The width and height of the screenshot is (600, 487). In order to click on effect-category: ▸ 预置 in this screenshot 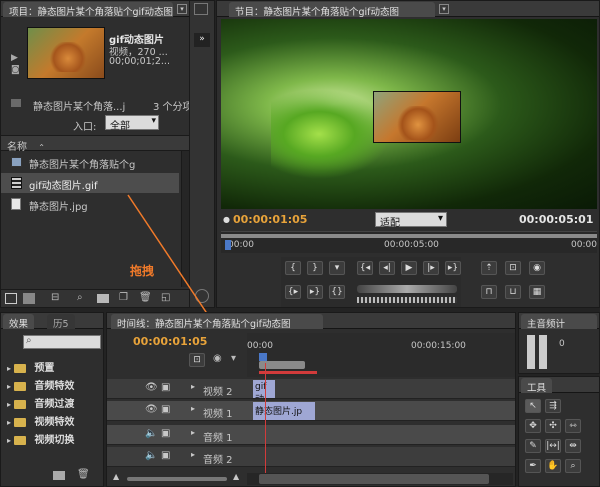, I will do `click(55, 367)`.